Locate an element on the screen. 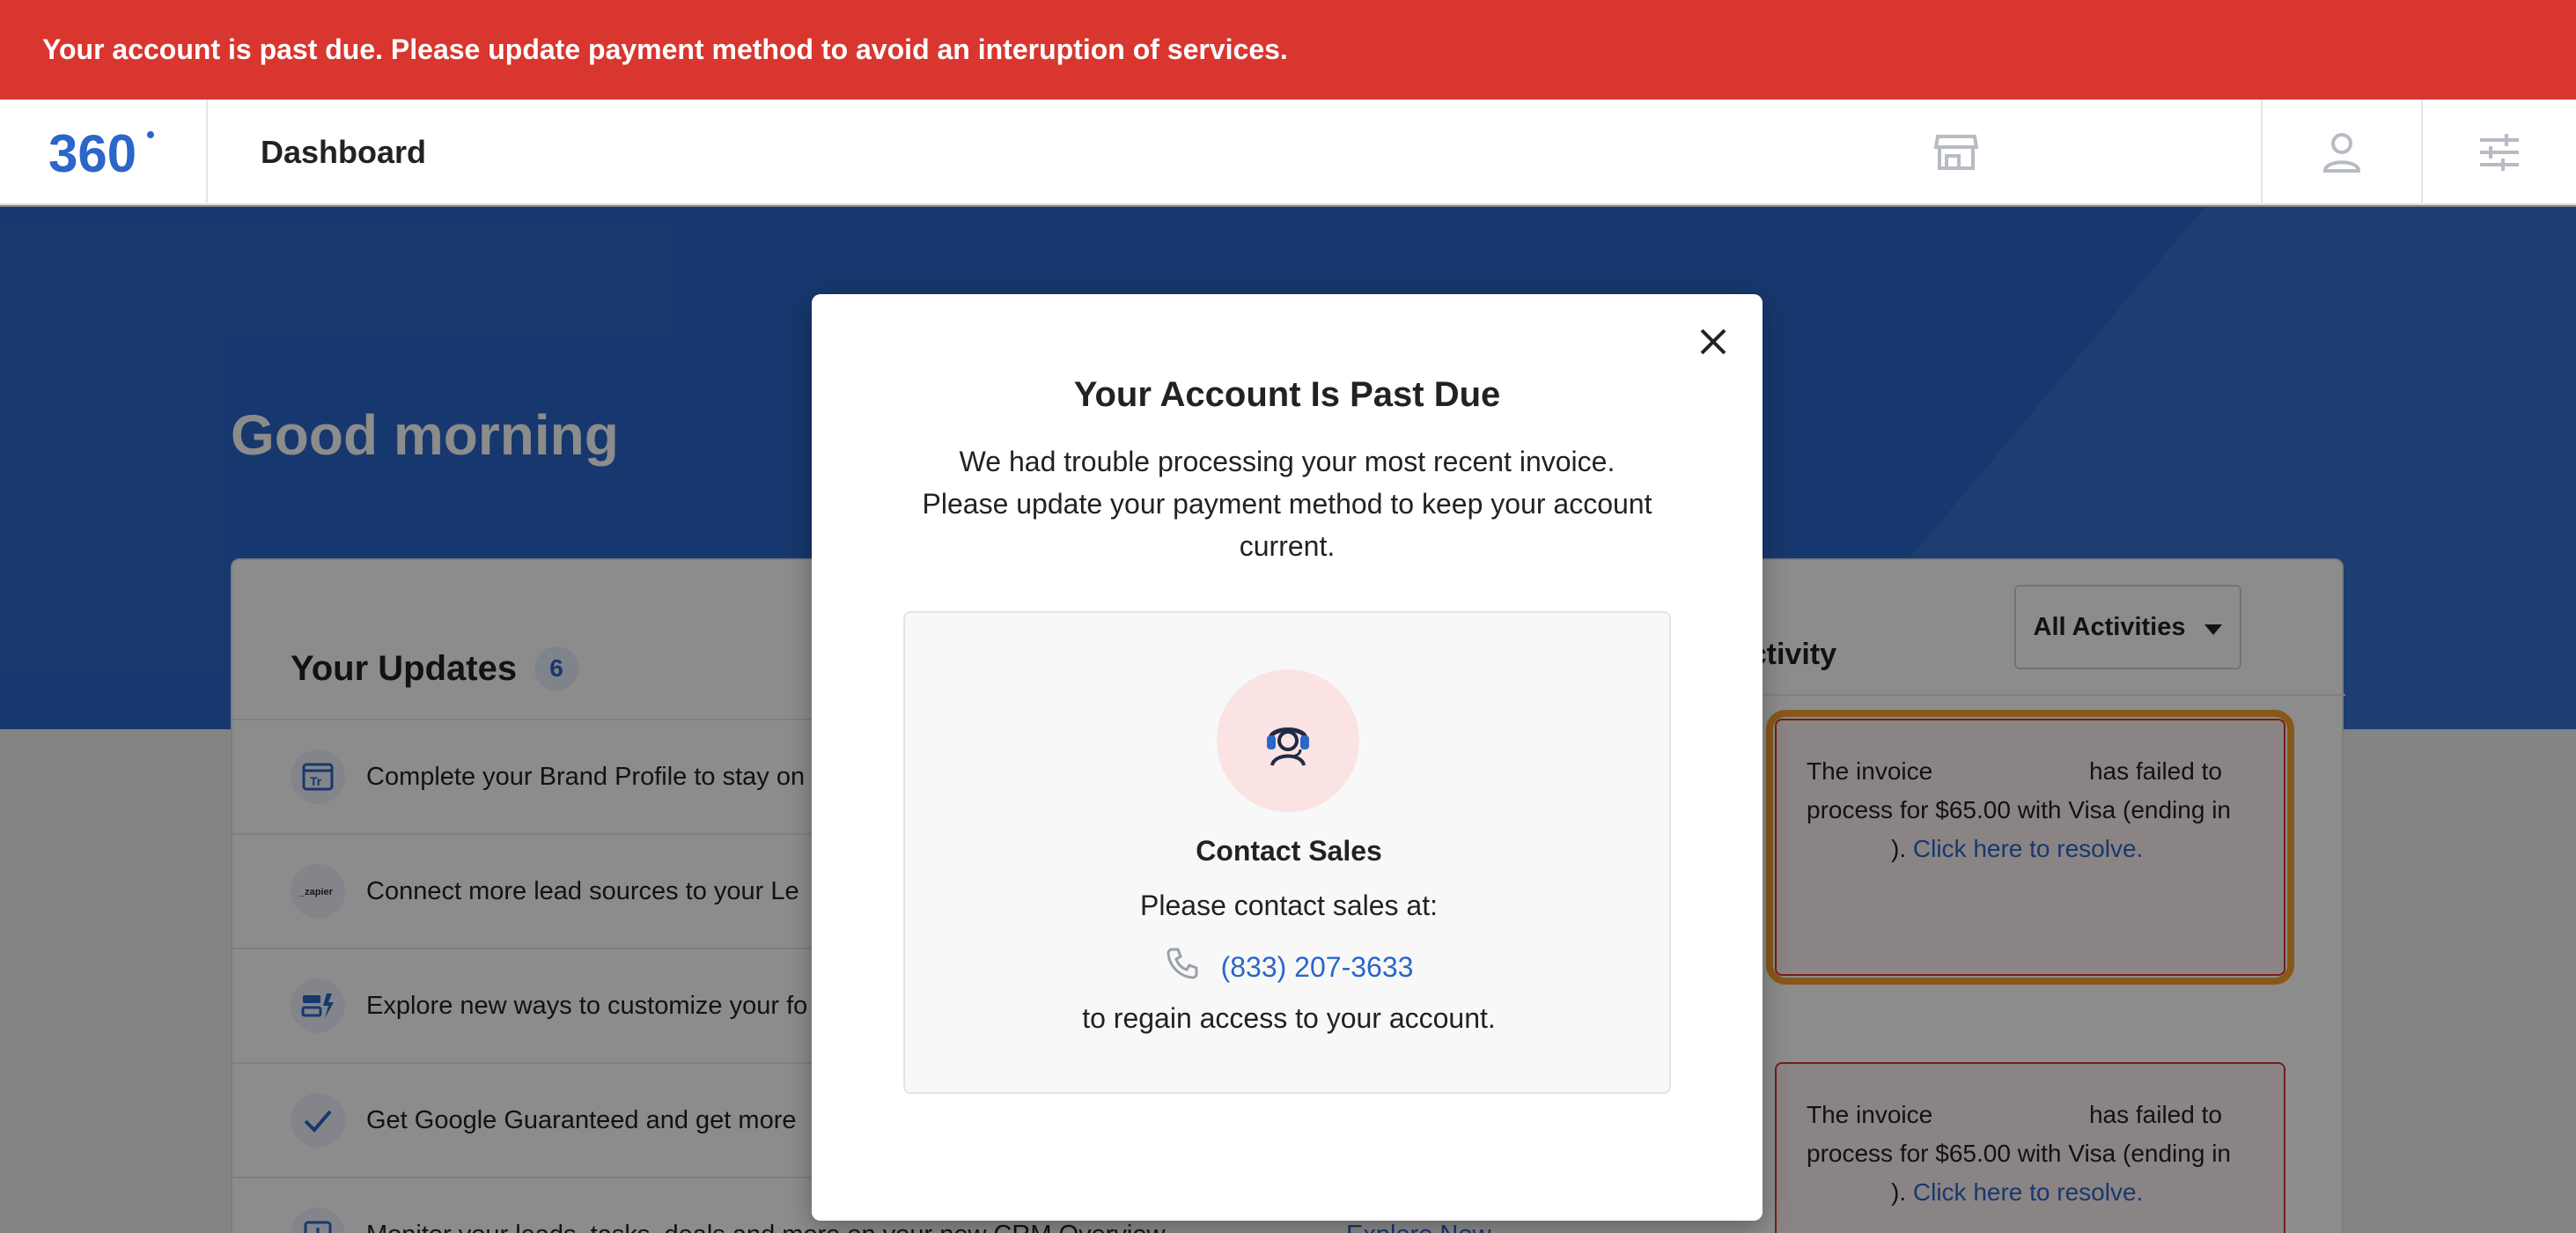 Image resolution: width=2576 pixels, height=1233 pixels. modal-title: Your Account Is Past Due is located at coordinates (1287, 394).